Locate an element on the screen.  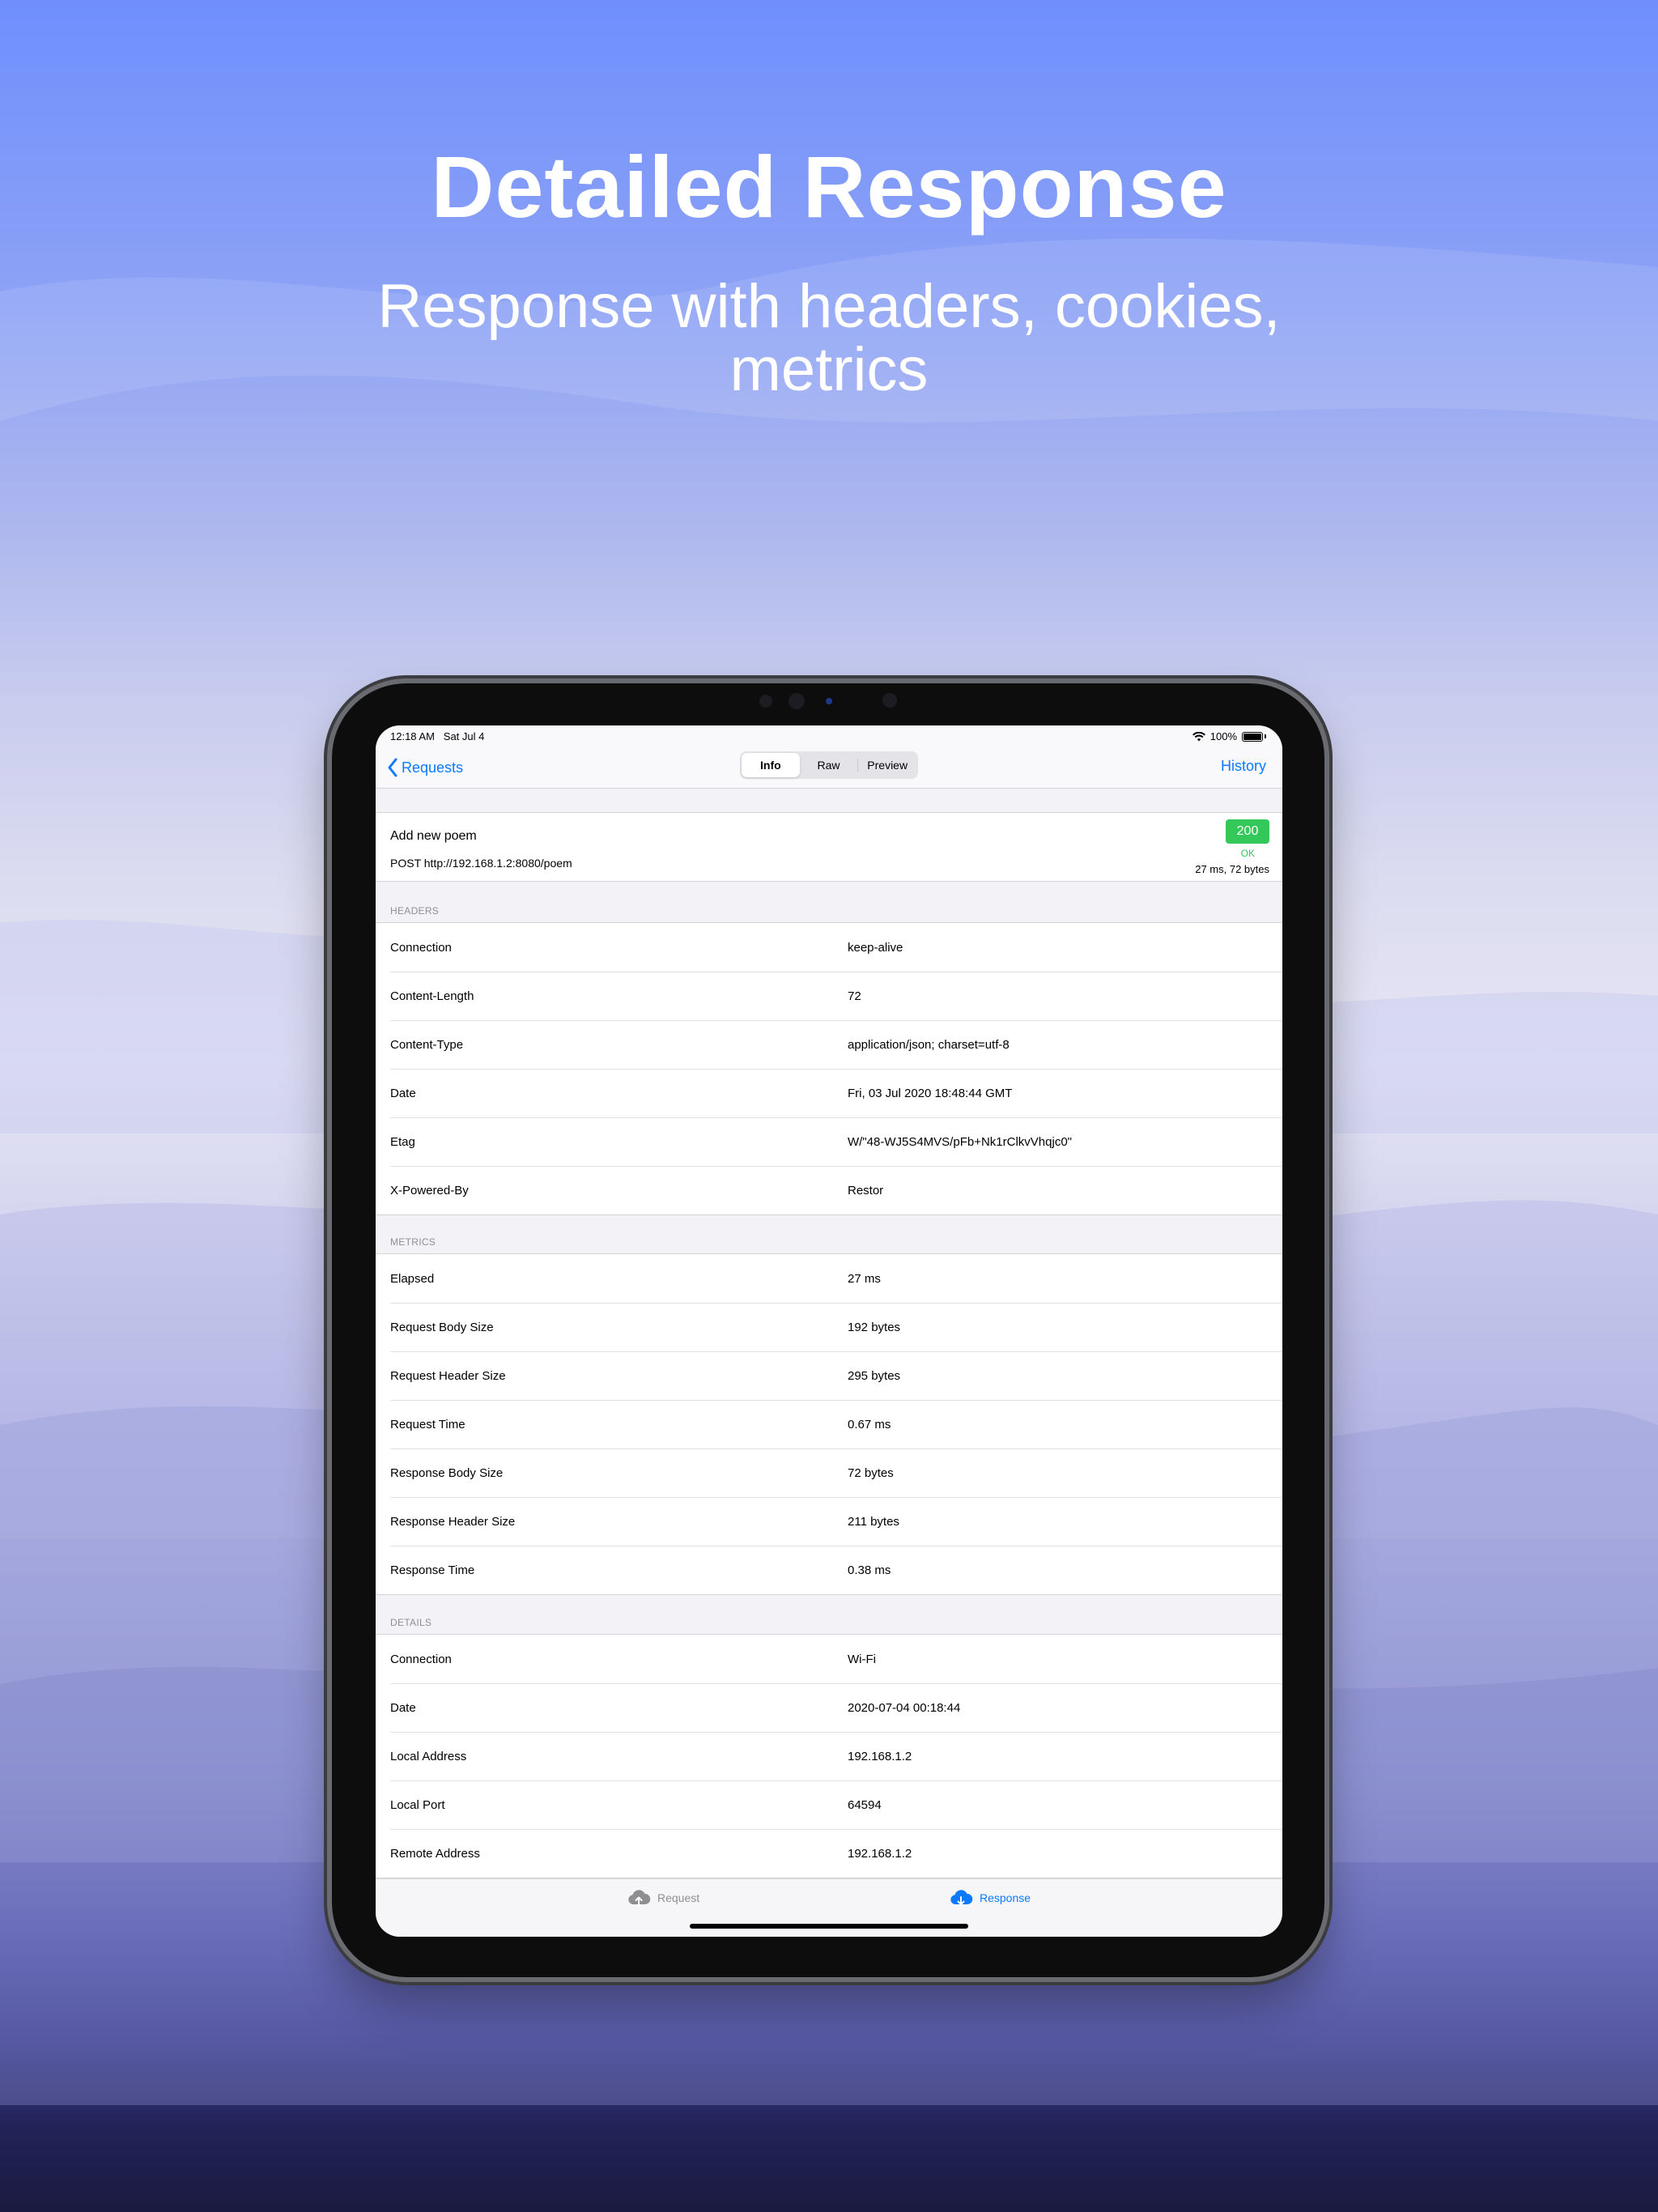
table-row: Connection keep-alive is located at coordinates (829, 948).